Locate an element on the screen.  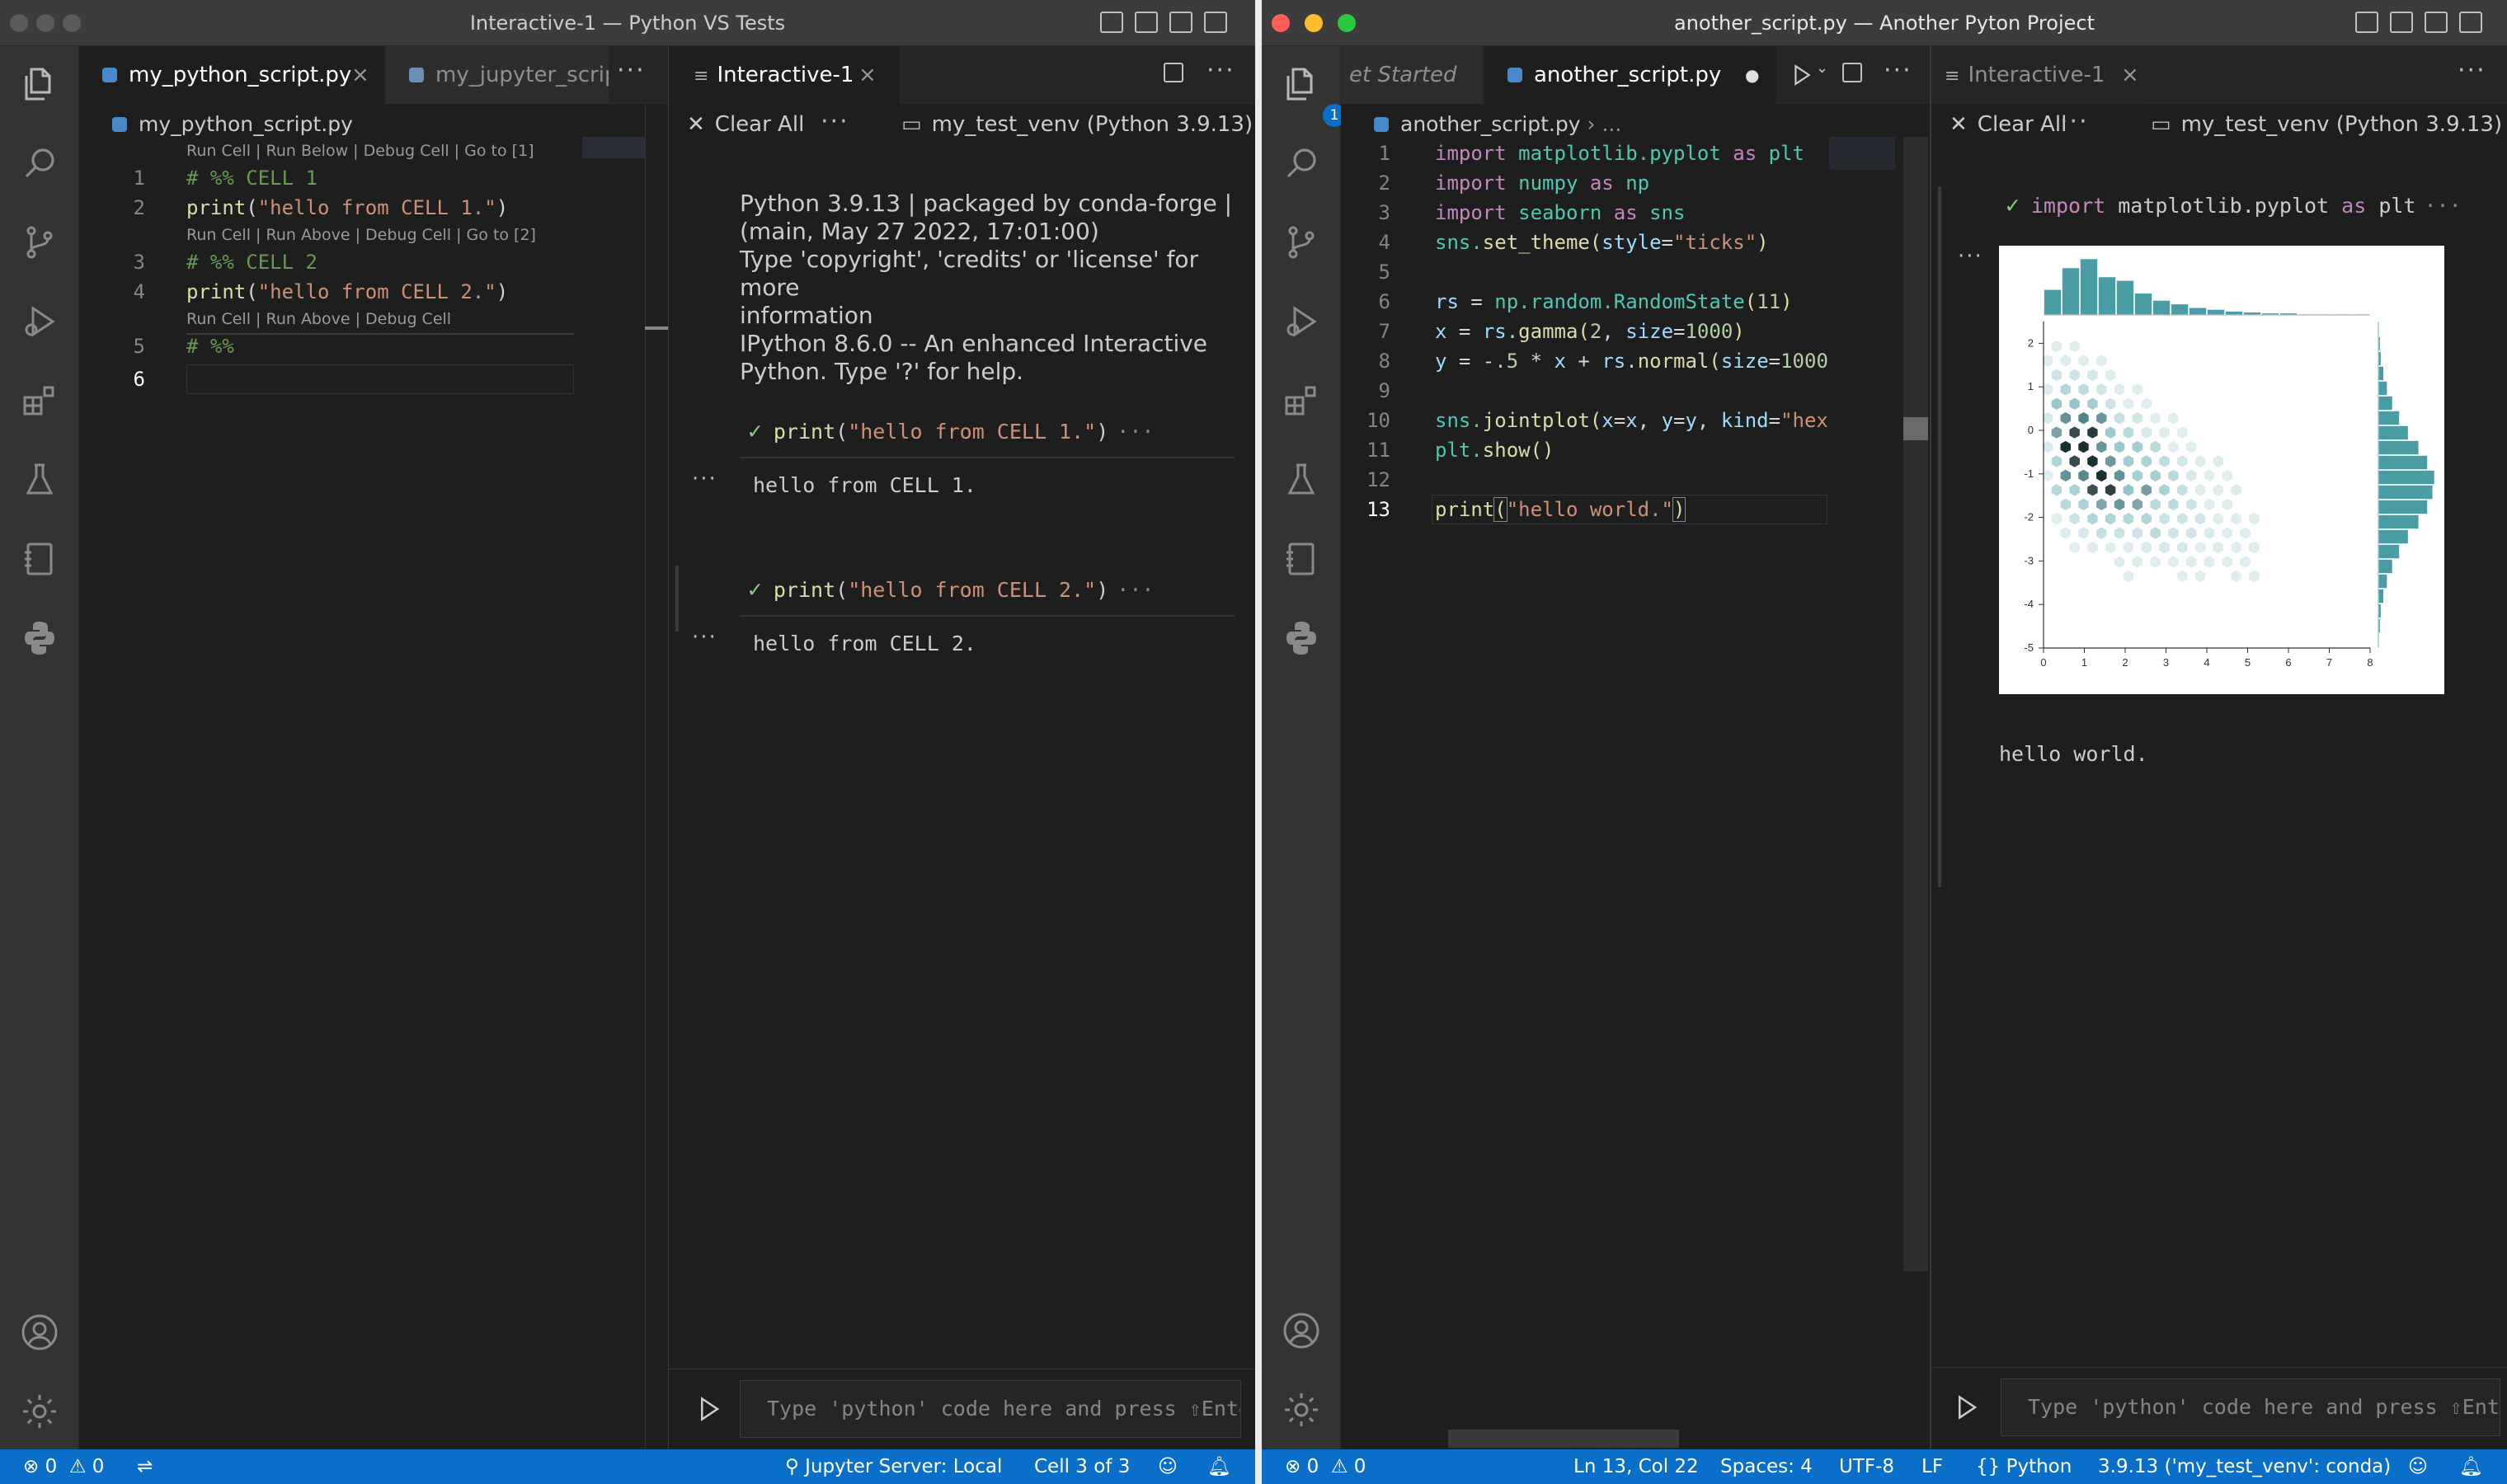
explorer-icon is located at coordinates (39, 84).